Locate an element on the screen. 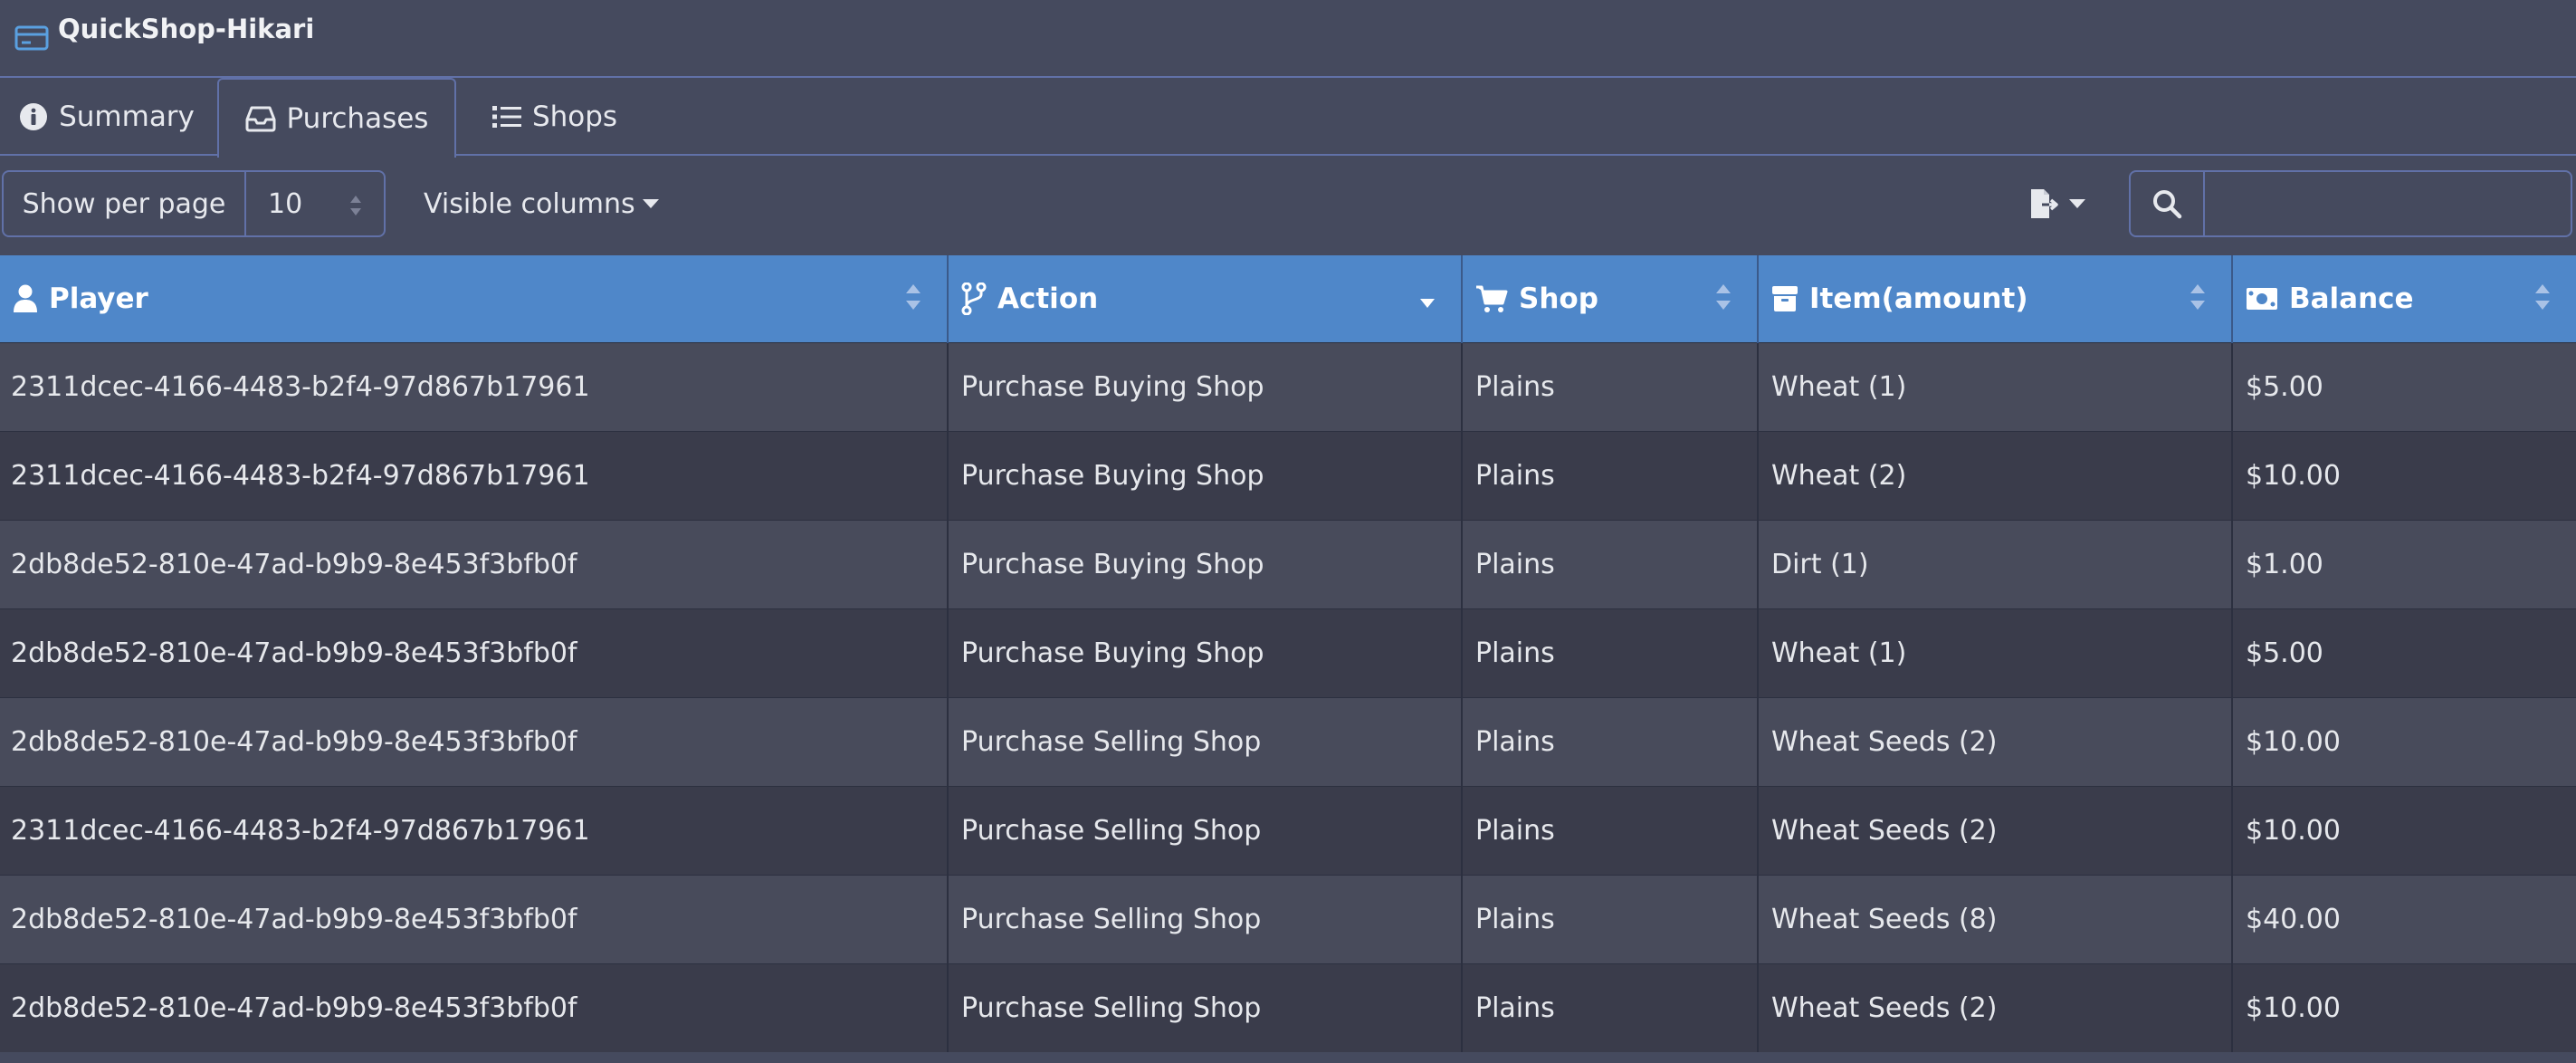  tab-shops: Shops is located at coordinates (555, 117).